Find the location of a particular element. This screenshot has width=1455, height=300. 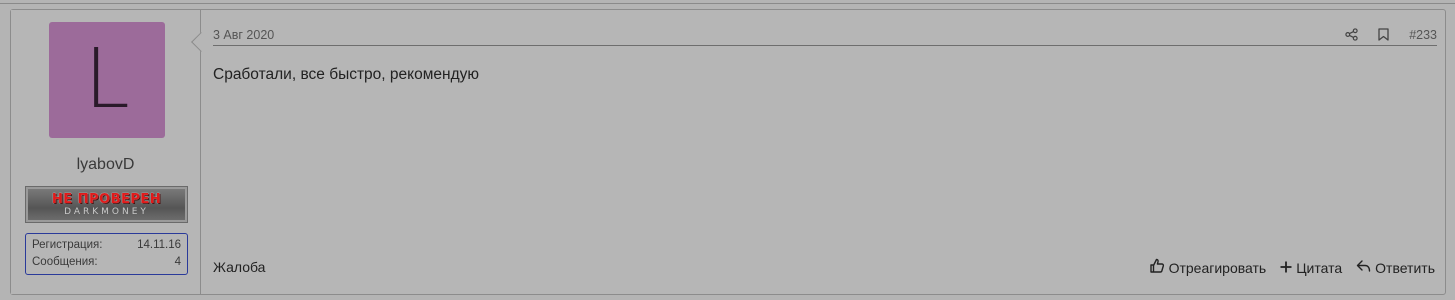

report-link: Жалоба is located at coordinates (239, 267).